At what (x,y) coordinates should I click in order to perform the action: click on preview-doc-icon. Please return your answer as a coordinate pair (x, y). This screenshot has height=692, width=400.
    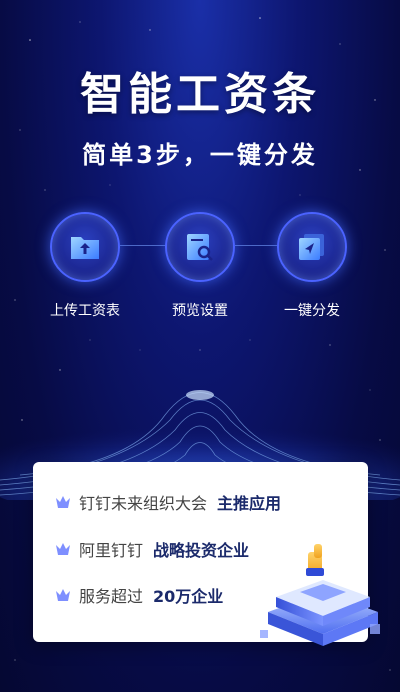
    Looking at the image, I should click on (200, 247).